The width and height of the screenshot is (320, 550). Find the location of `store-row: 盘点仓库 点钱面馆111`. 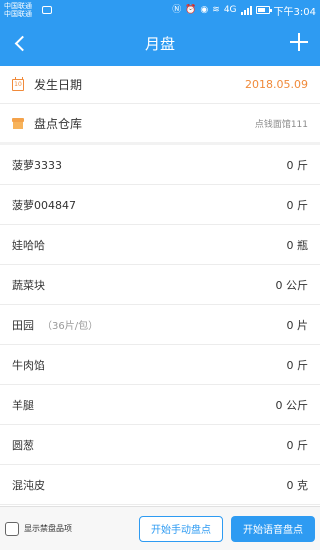

store-row: 盘点仓库 点钱面馆111 is located at coordinates (160, 123).